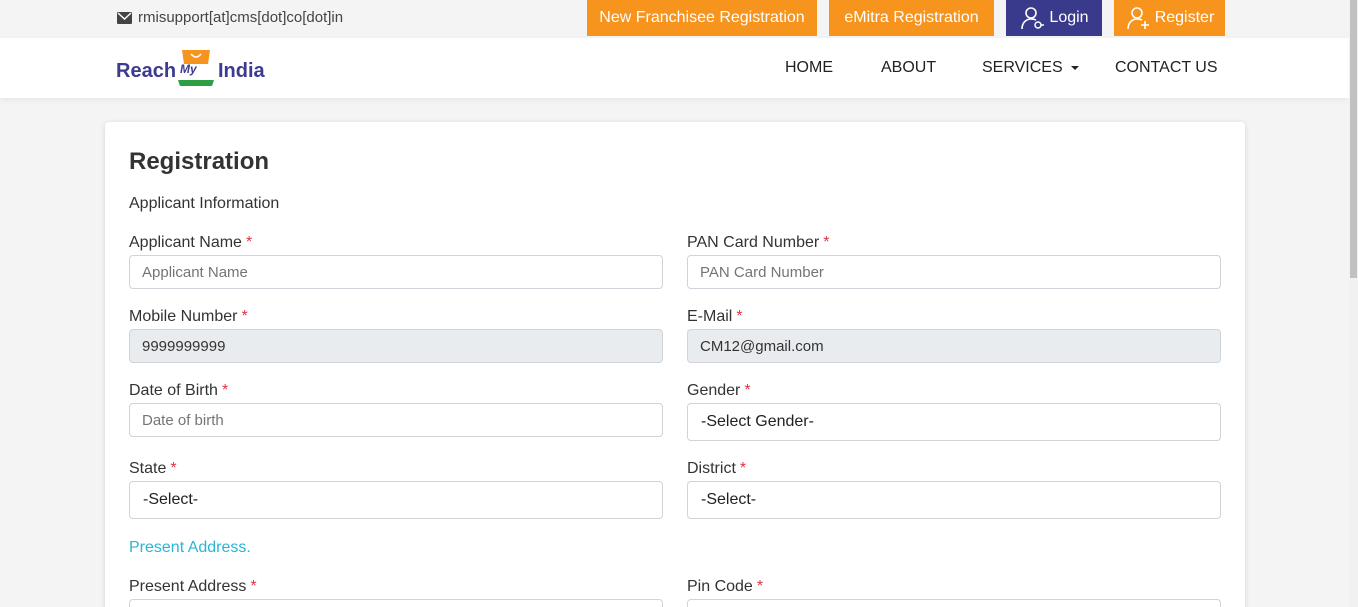 The width and height of the screenshot is (1358, 607). I want to click on login-button: Login, so click(1054, 18).